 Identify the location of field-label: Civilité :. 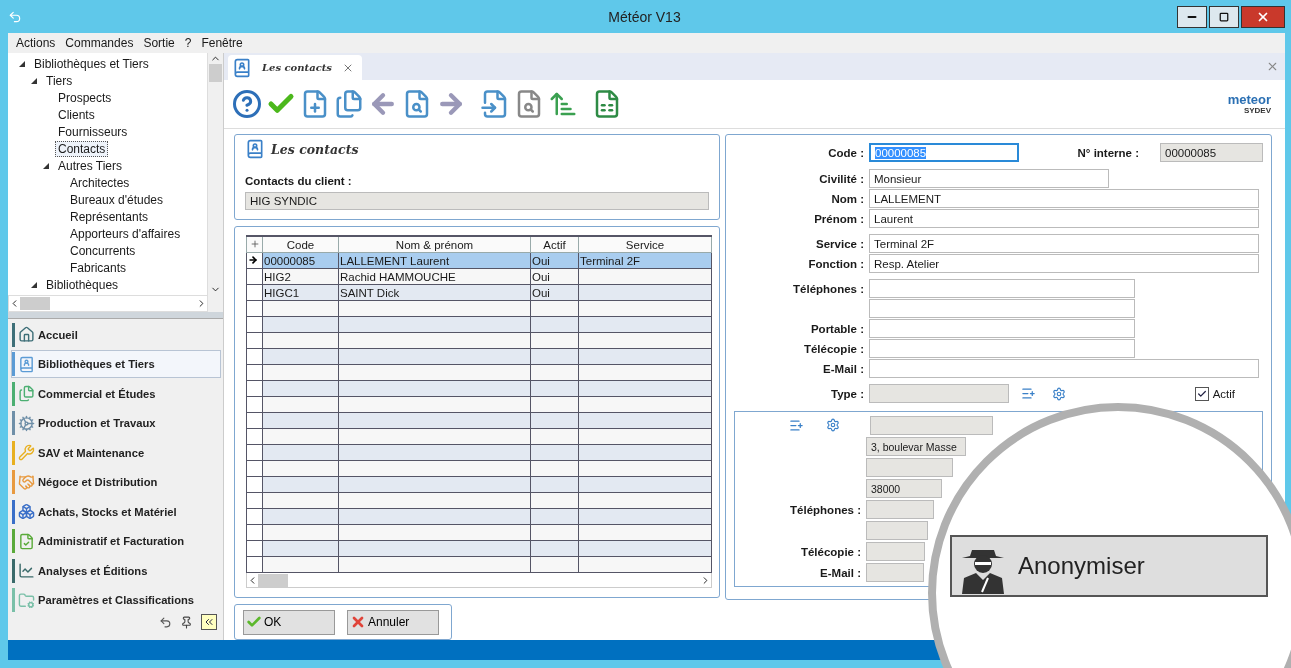
(841, 178).